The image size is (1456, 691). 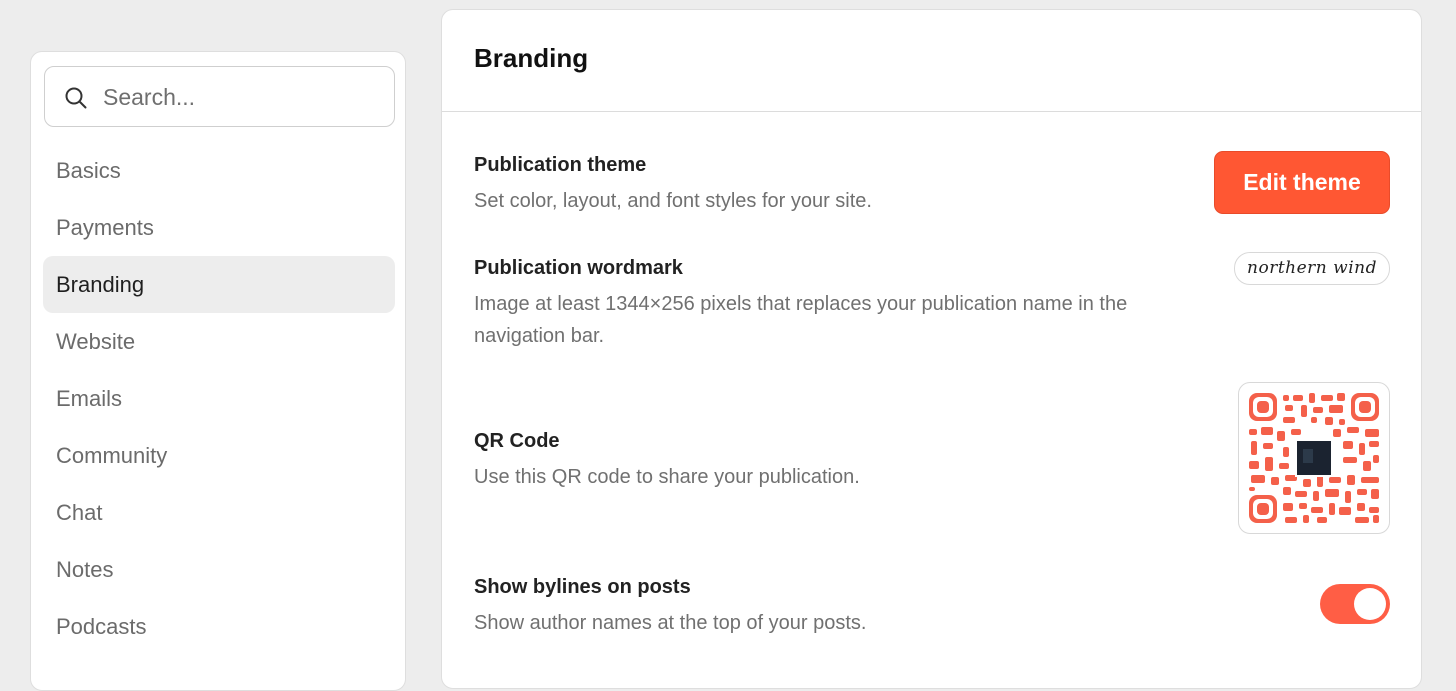 What do you see at coordinates (531, 58) in the screenshot?
I see `page-title: Branding` at bounding box center [531, 58].